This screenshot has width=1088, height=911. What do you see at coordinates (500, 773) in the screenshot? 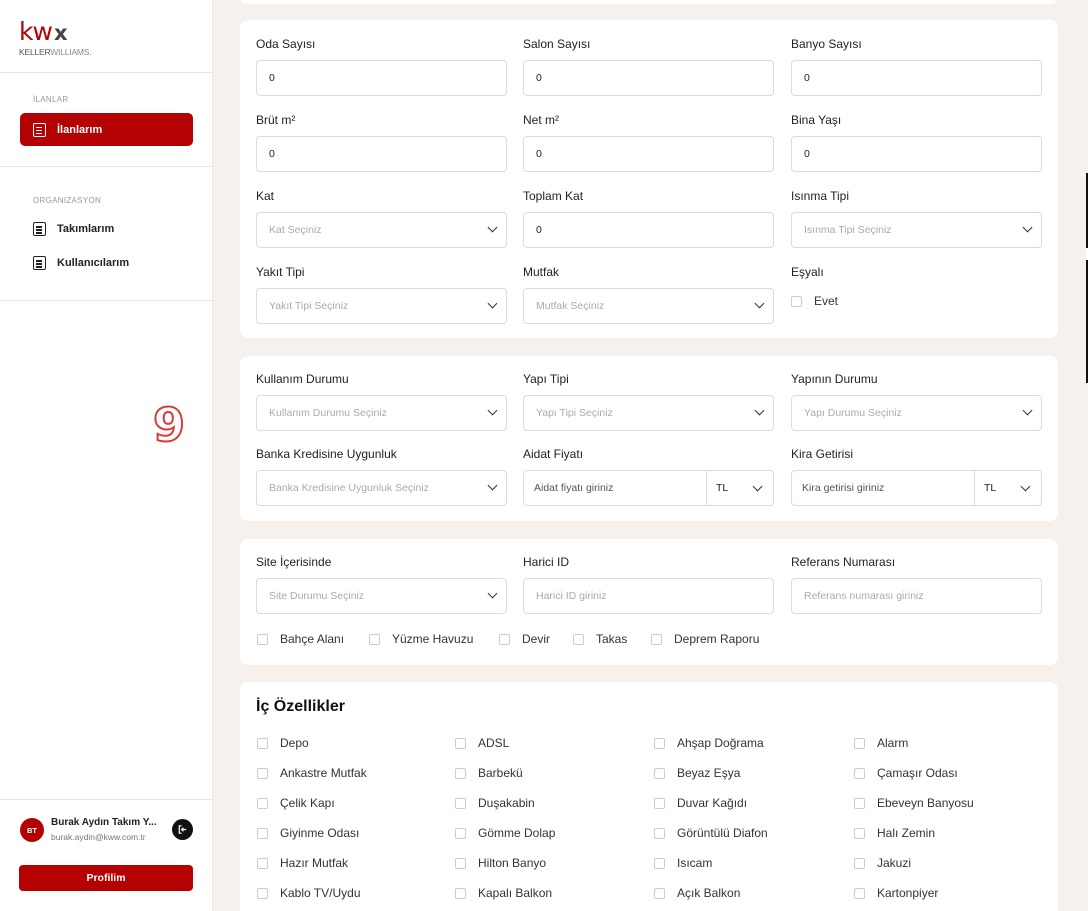
I see `checkbox-label: Barbekü` at bounding box center [500, 773].